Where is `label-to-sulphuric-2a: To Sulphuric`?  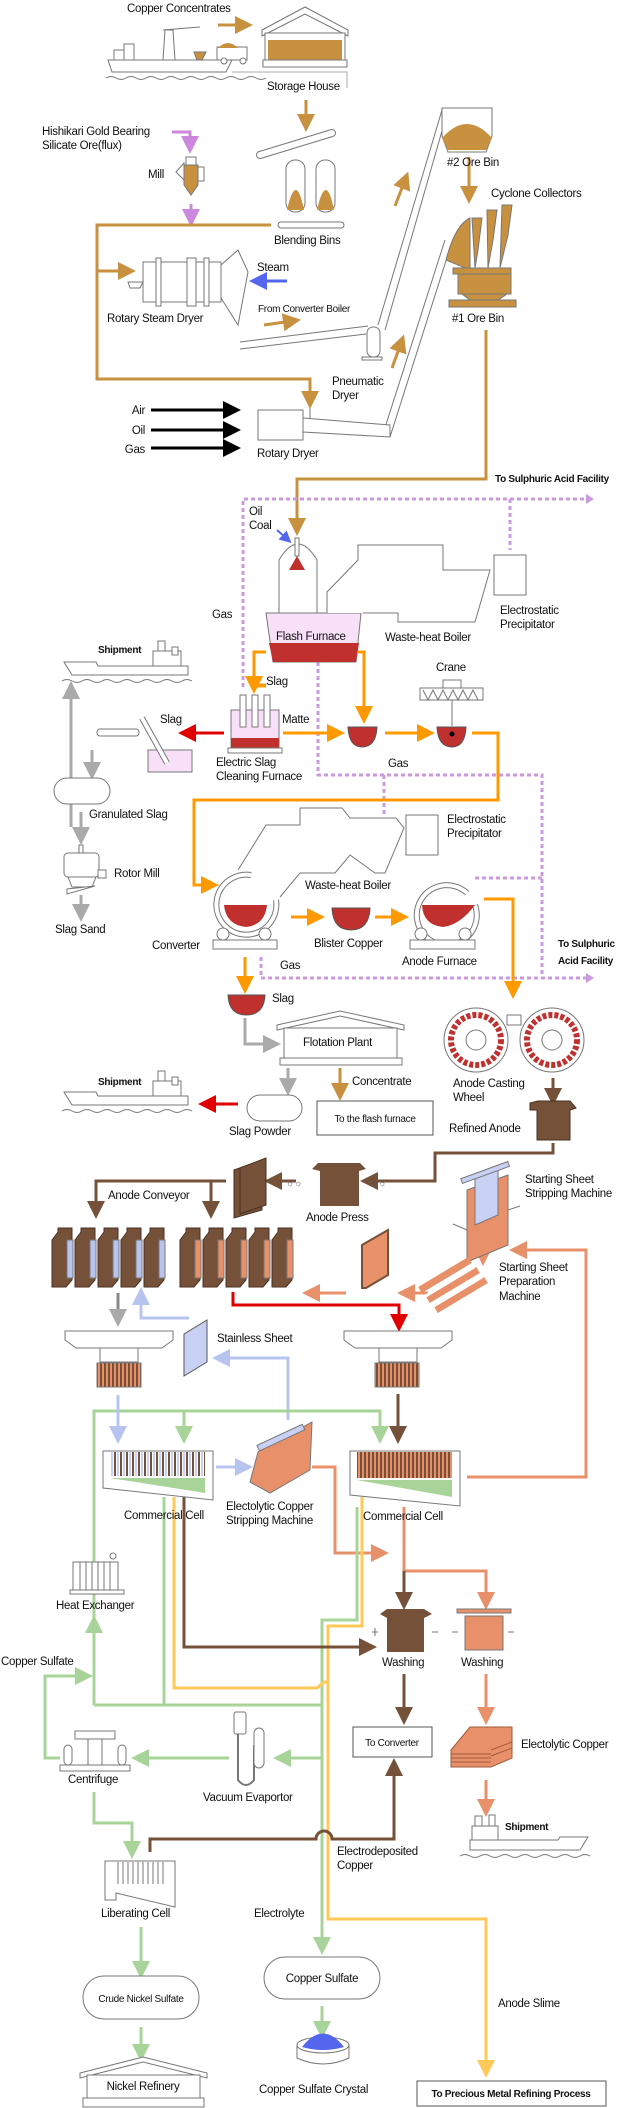 label-to-sulphuric-2a: To Sulphuric is located at coordinates (587, 944).